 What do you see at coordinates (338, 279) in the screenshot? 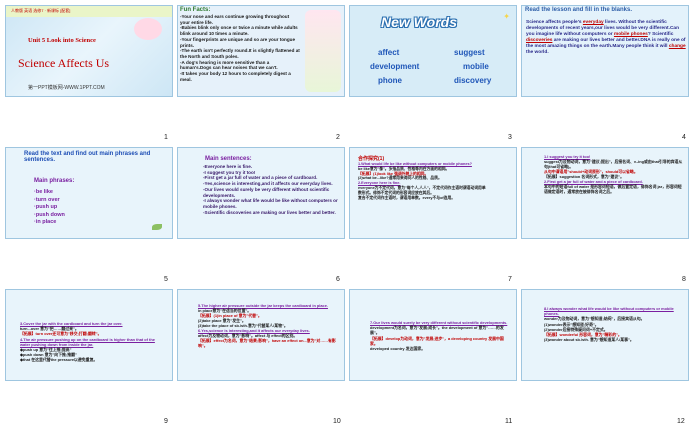
I see `slide-number: 6` at bounding box center [338, 279].